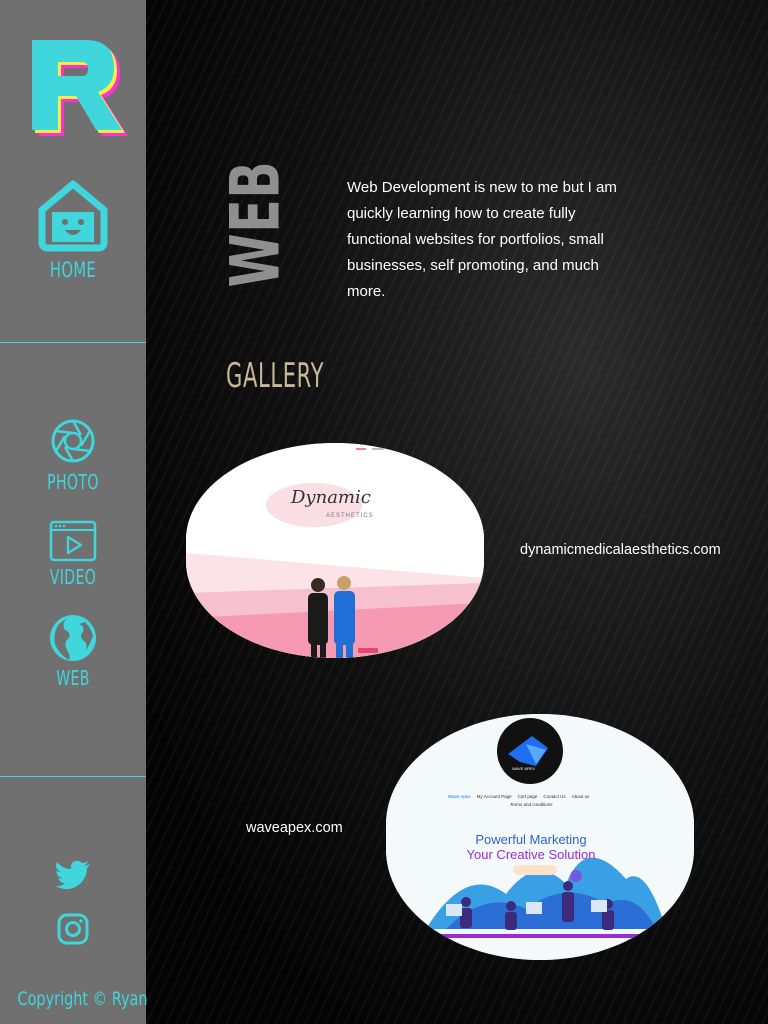 This screenshot has width=768, height=1024. I want to click on dynamic-site-preview, so click(335, 550).